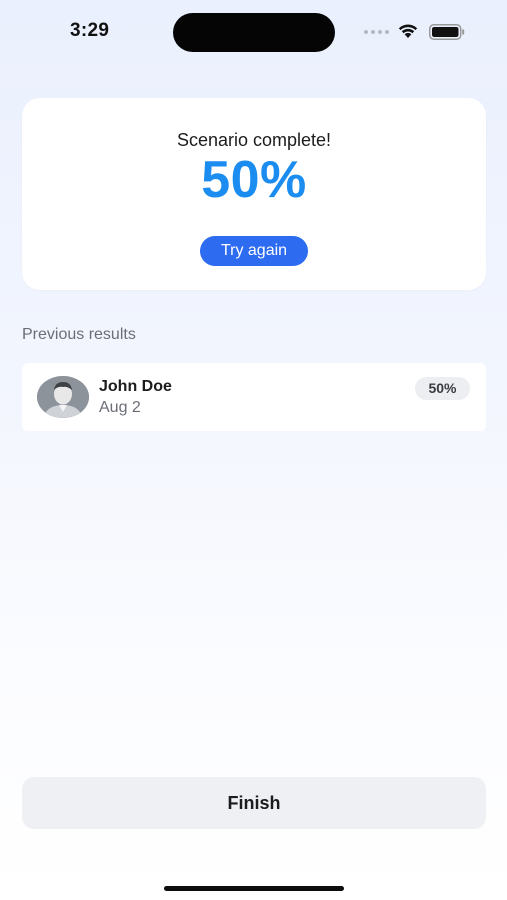 The width and height of the screenshot is (507, 900). Describe the element at coordinates (63, 397) in the screenshot. I see `user-avatar` at that location.